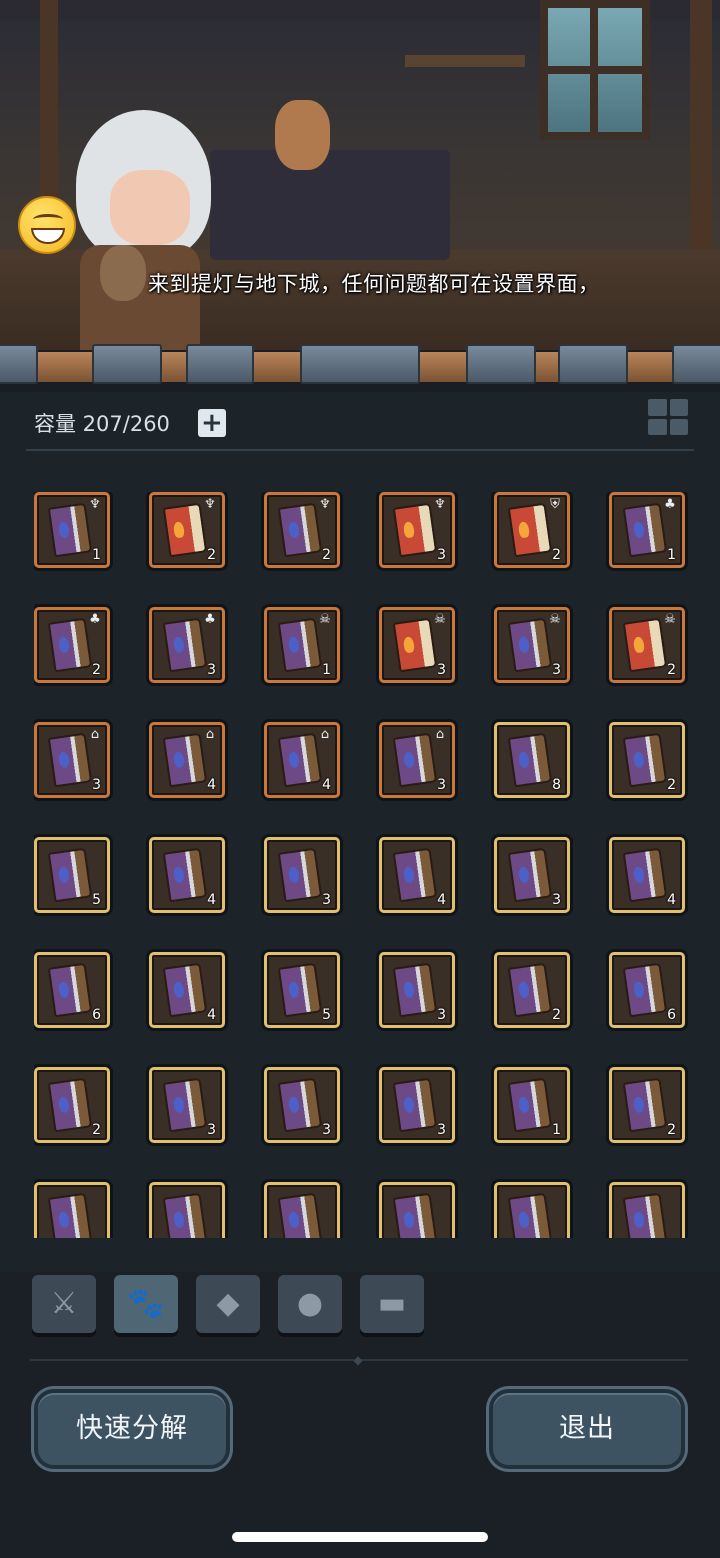 This screenshot has height=1558, width=720. I want to click on battlement, so click(360, 366).